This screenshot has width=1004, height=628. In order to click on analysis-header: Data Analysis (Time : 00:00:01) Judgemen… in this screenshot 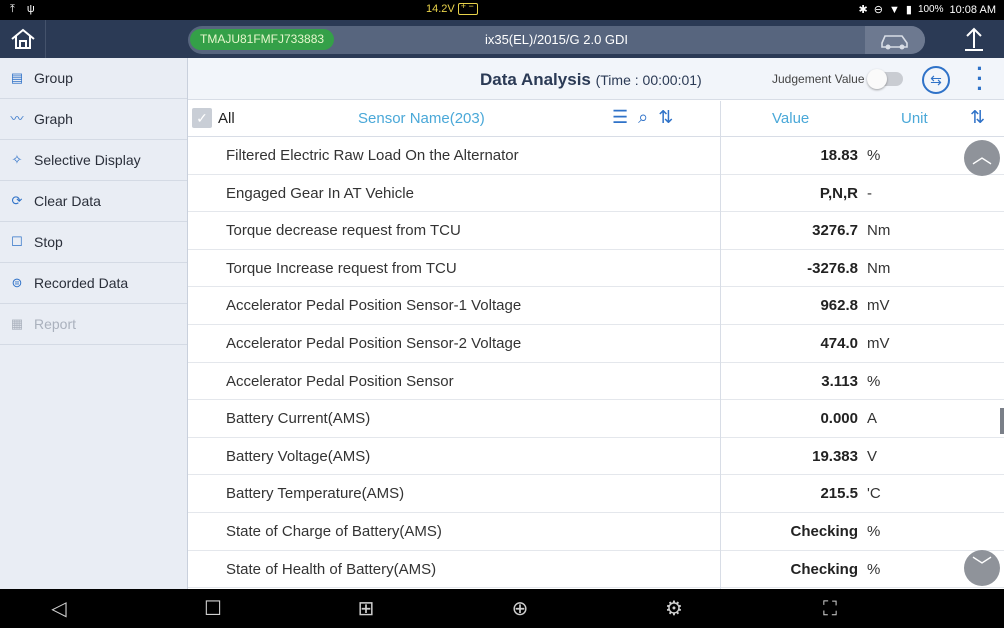, I will do `click(596, 79)`.